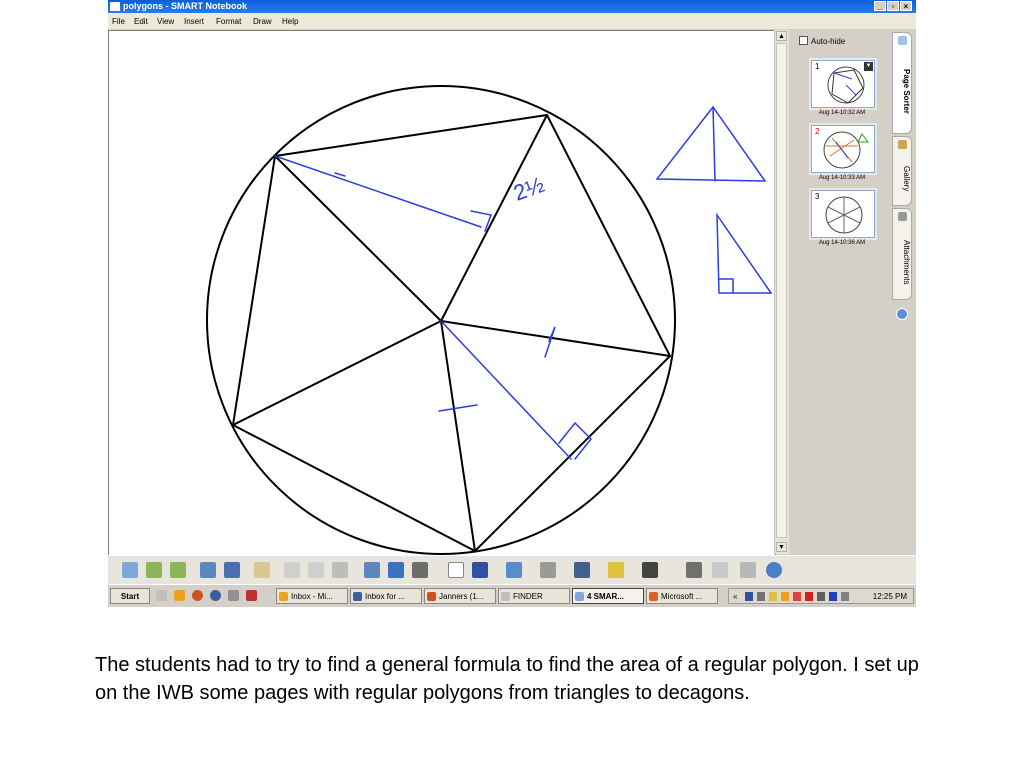 This screenshot has height=768, width=1024. I want to click on menu-file: File, so click(118, 21).